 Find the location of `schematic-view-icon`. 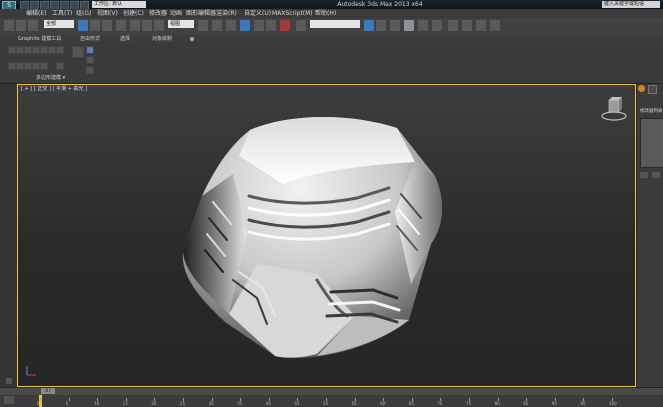

schematic-view-icon is located at coordinates (437, 25).